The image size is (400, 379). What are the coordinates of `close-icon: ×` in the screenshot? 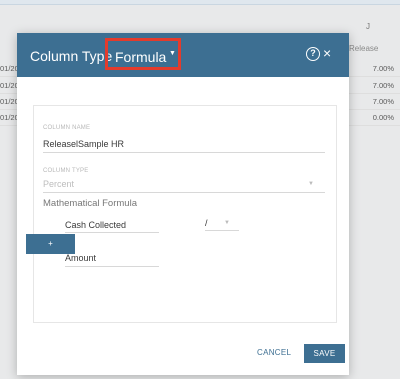 It's located at (327, 53).